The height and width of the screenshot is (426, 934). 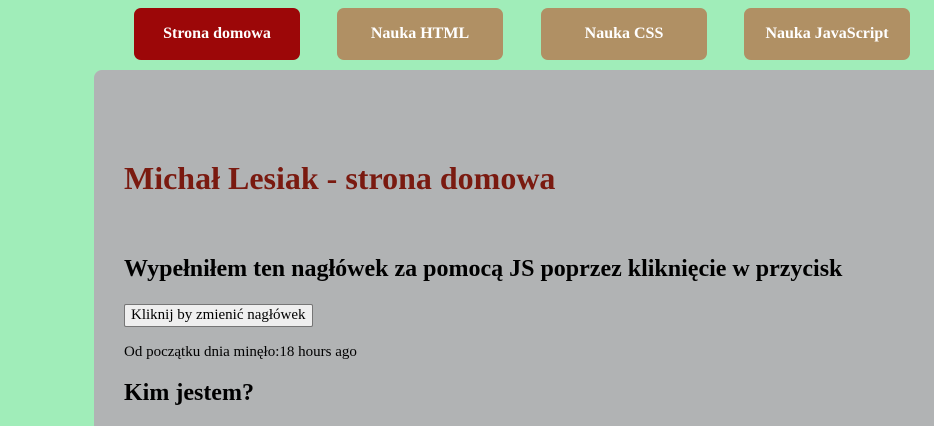 I want to click on elapsed-value: 18 hours ago, so click(x=318, y=352).